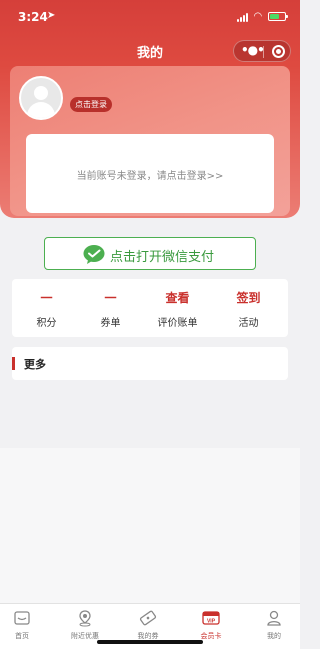 The height and width of the screenshot is (649, 320). Describe the element at coordinates (13, 363) in the screenshot. I see `section-accent-bar` at that location.